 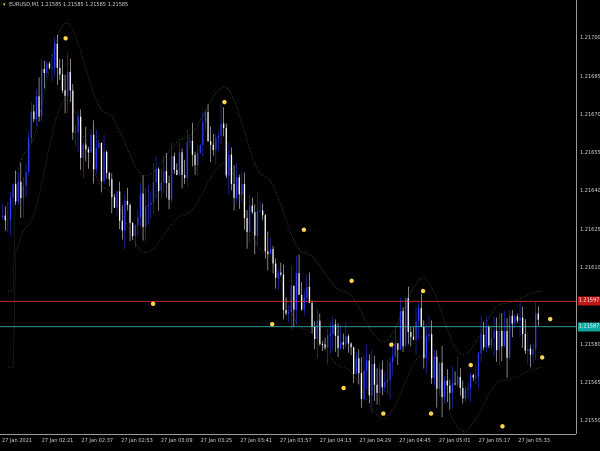 What do you see at coordinates (494, 441) in the screenshot?
I see `time-axis-label: 27 Jan 05:17` at bounding box center [494, 441].